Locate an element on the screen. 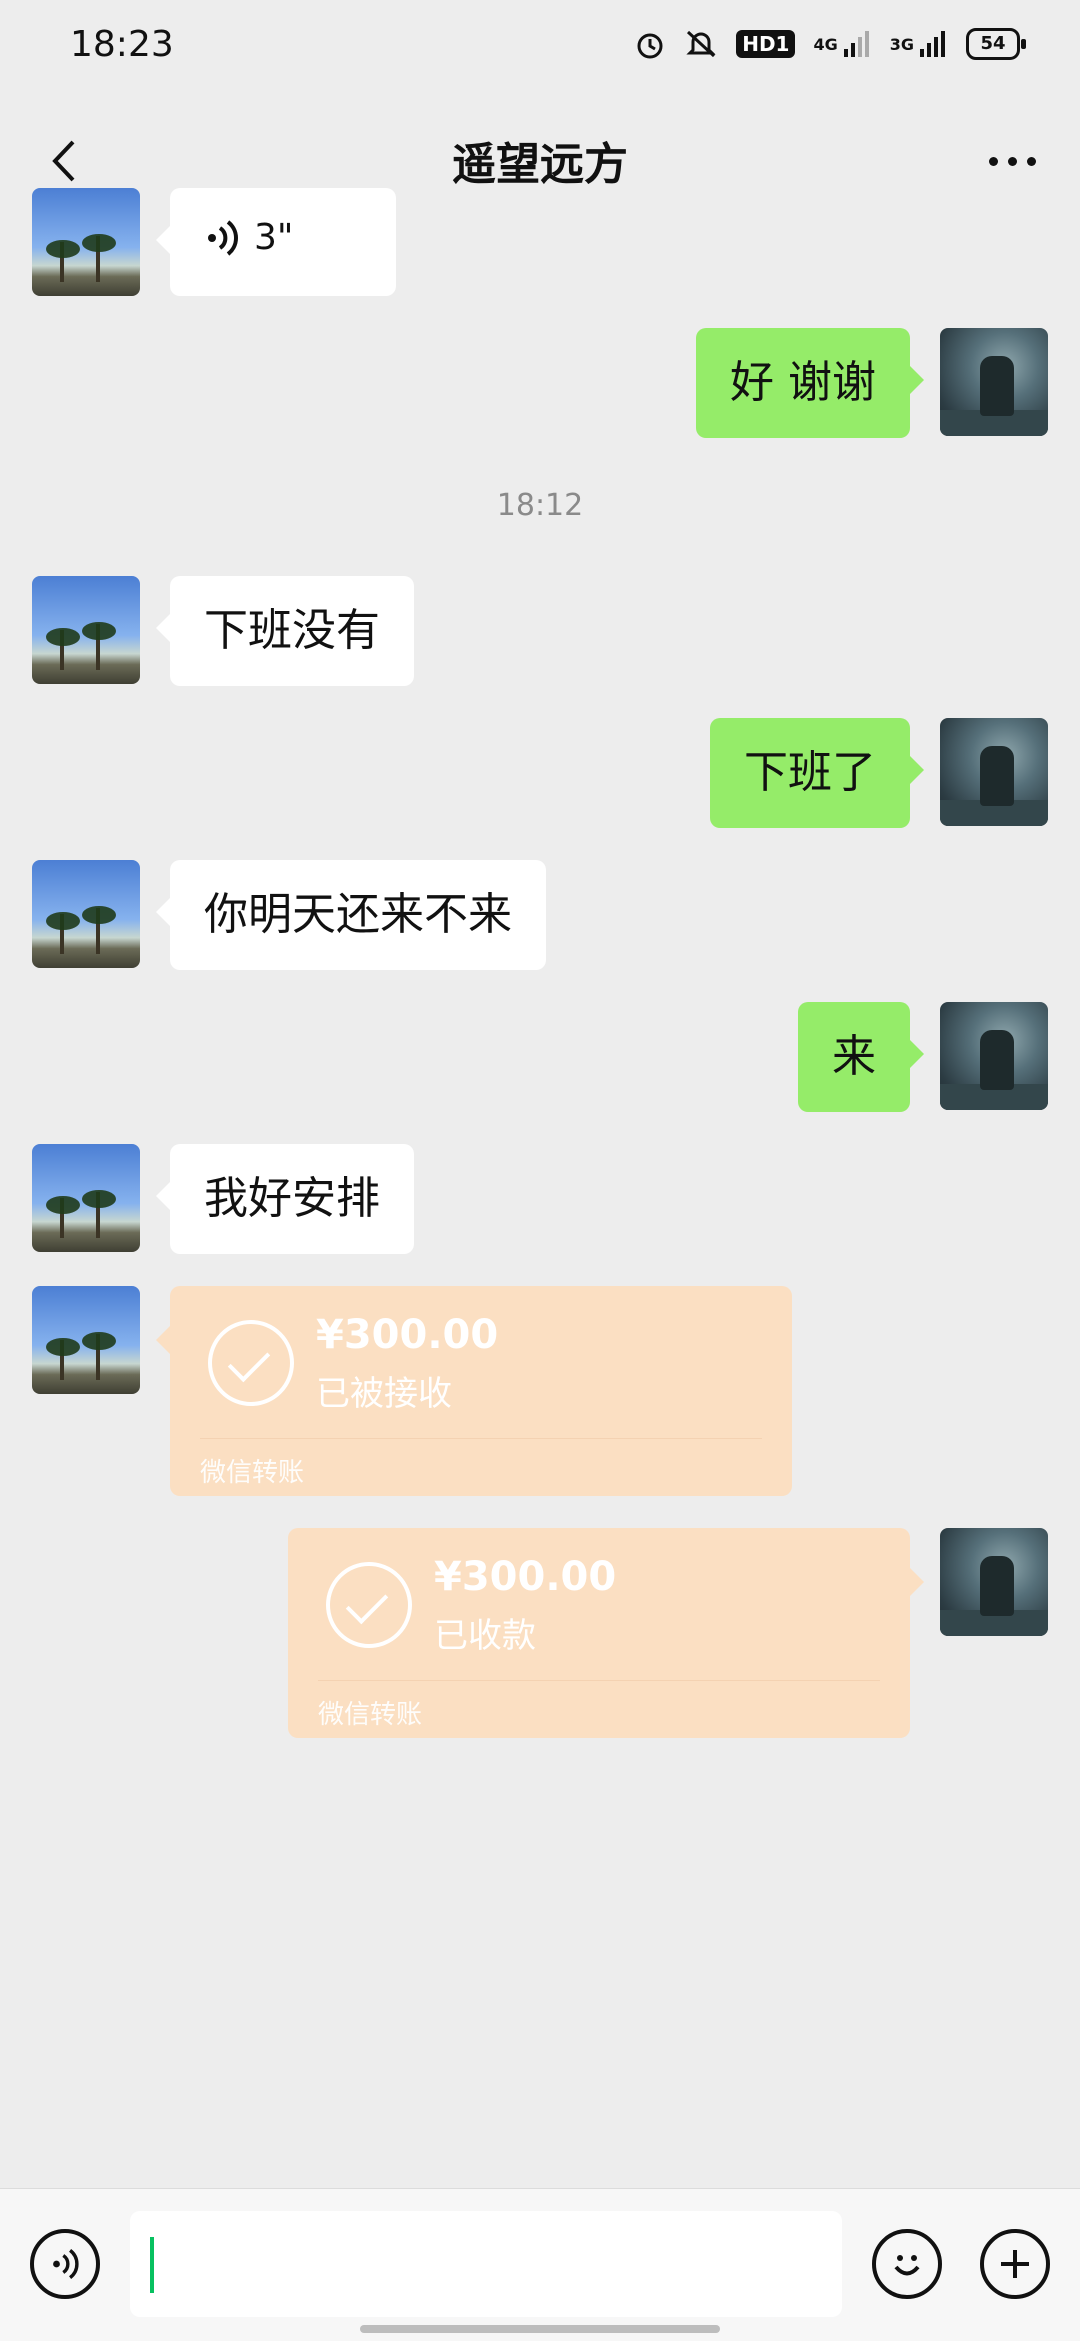 Image resolution: width=1080 pixels, height=2341 pixels. transfer-card: ¥300.00 已被接收 微信转账 is located at coordinates (474, 1391).